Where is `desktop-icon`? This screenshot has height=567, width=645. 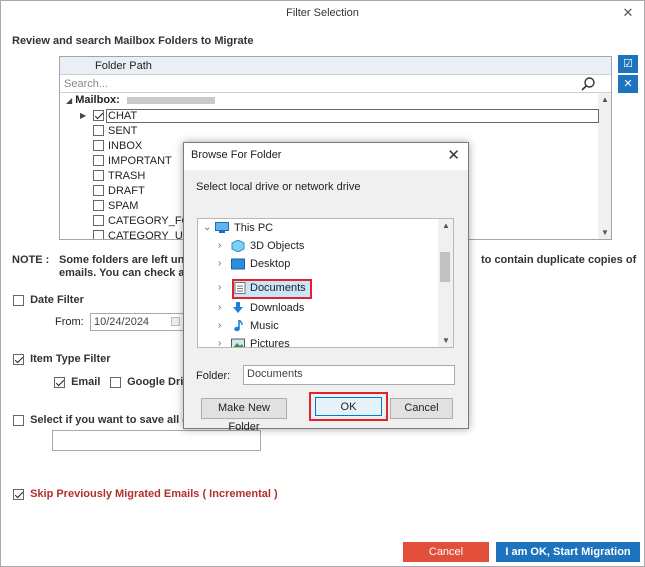 desktop-icon is located at coordinates (238, 264).